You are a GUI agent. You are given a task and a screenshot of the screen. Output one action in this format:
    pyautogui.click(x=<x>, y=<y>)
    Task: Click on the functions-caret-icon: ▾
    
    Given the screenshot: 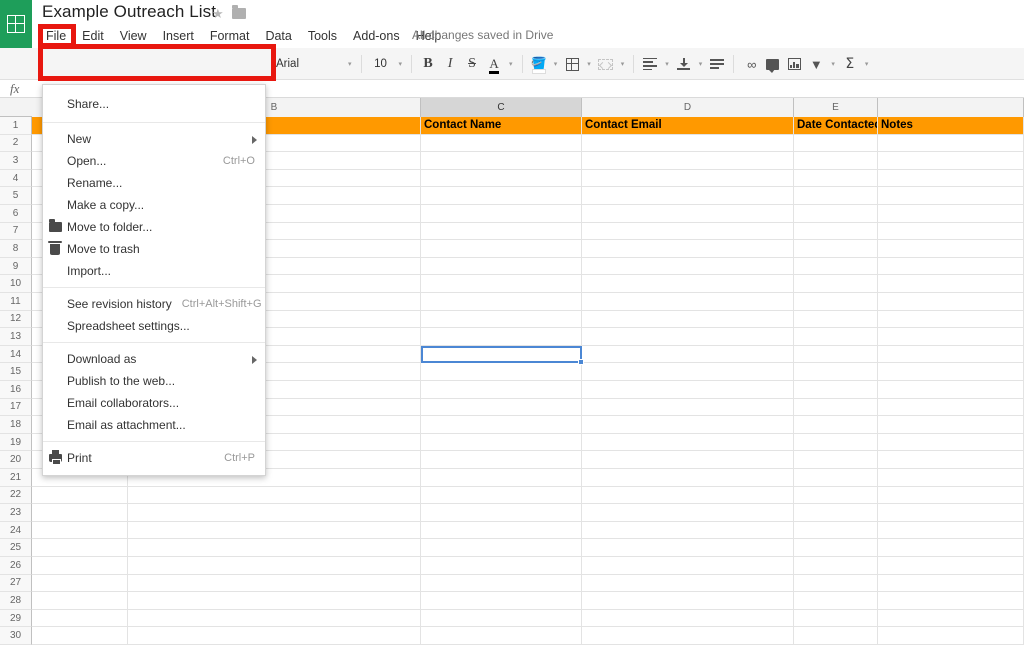 What is the action you would take?
    pyautogui.click(x=867, y=64)
    